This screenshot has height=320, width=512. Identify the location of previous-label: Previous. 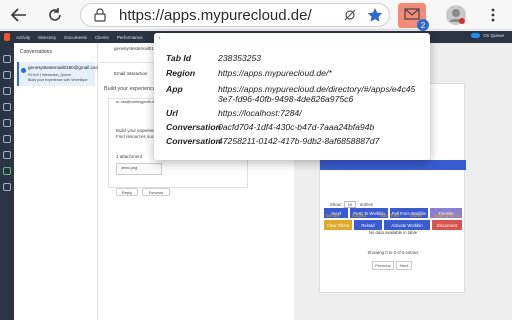
(383, 265).